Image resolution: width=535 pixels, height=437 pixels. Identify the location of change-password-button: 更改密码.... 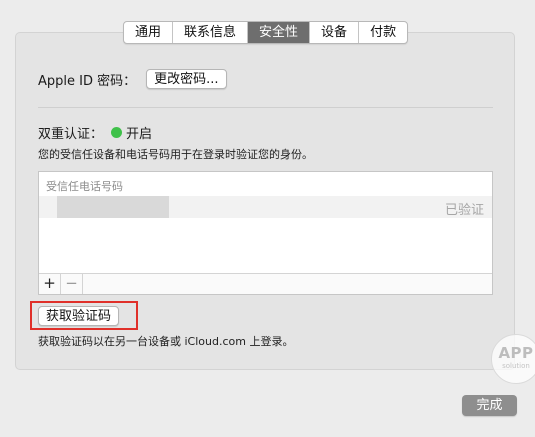
(186, 79).